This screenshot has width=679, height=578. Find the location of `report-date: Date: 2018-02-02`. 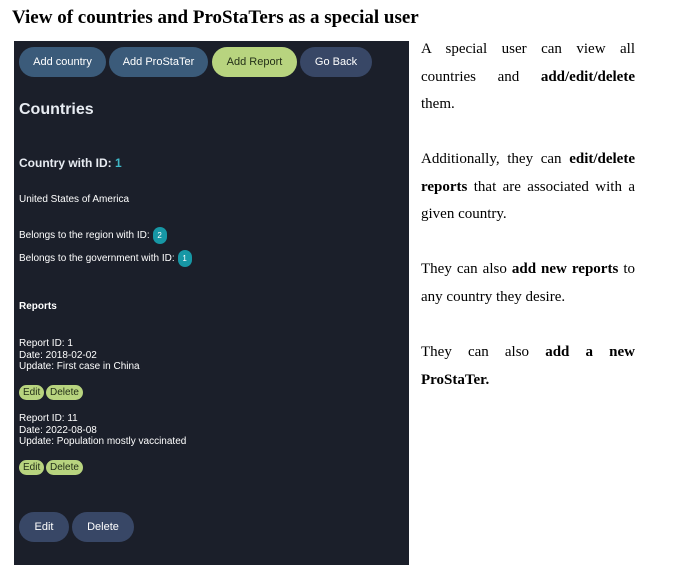

report-date: Date: 2018-02-02 is located at coordinates (58, 355).